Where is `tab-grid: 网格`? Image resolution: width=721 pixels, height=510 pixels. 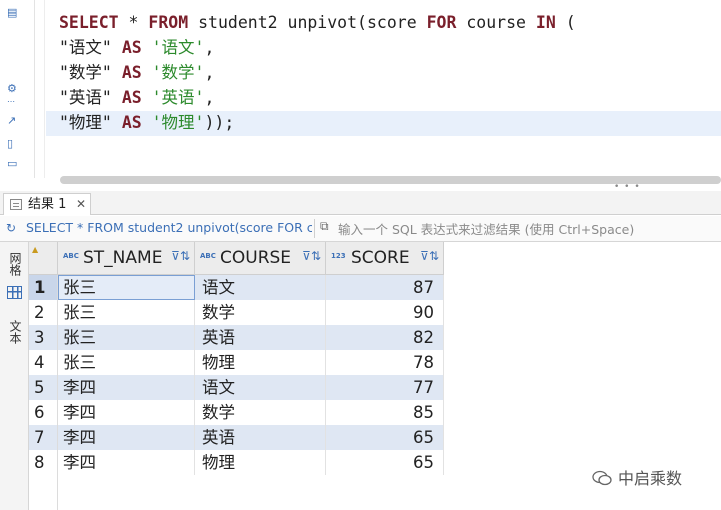 tab-grid: 网格 is located at coordinates (15, 264).